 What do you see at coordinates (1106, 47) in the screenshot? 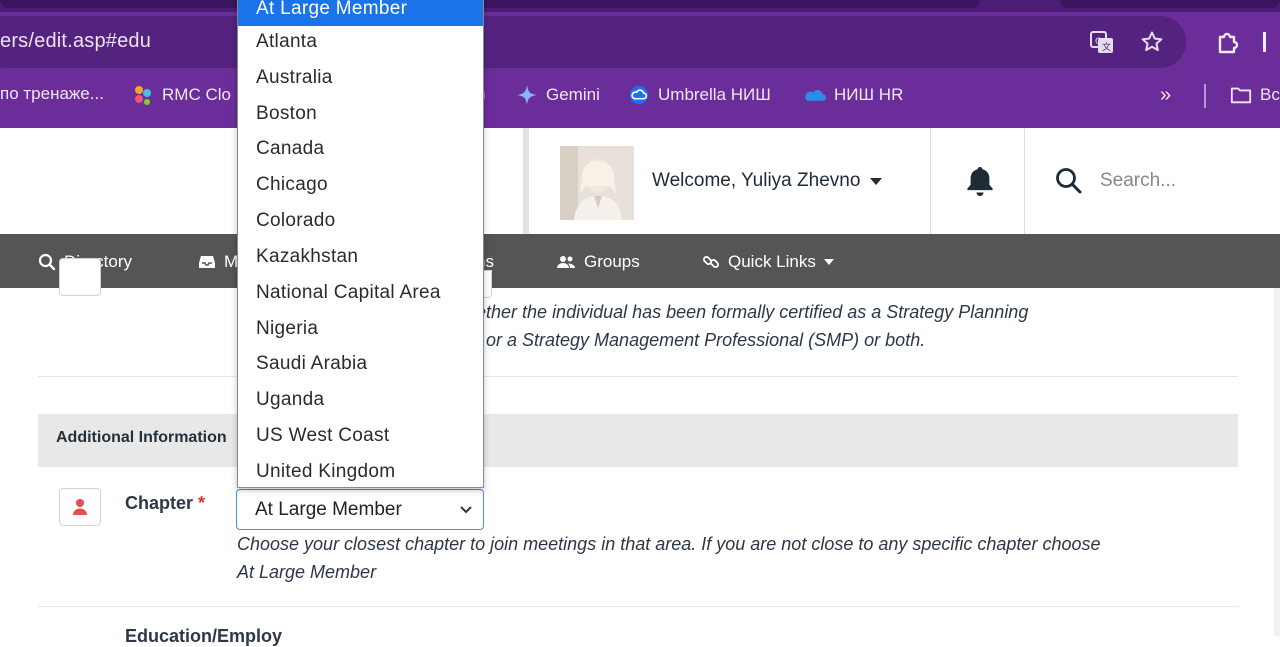
I see `svg-text: 文` at bounding box center [1106, 47].